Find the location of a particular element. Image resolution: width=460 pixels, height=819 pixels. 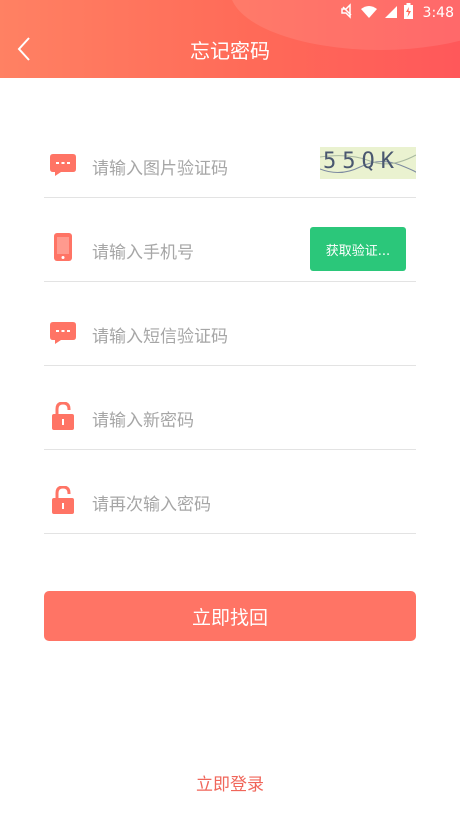

muted-icon is located at coordinates (347, 13).